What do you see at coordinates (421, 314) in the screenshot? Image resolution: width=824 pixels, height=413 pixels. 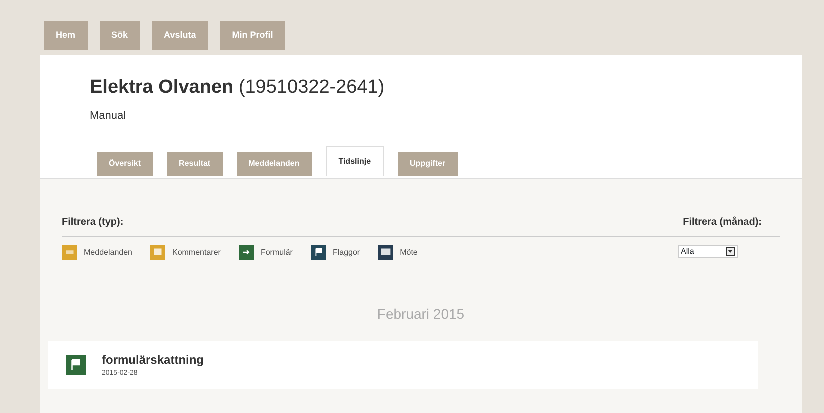 I see `month-heading: Februari 2015` at bounding box center [421, 314].